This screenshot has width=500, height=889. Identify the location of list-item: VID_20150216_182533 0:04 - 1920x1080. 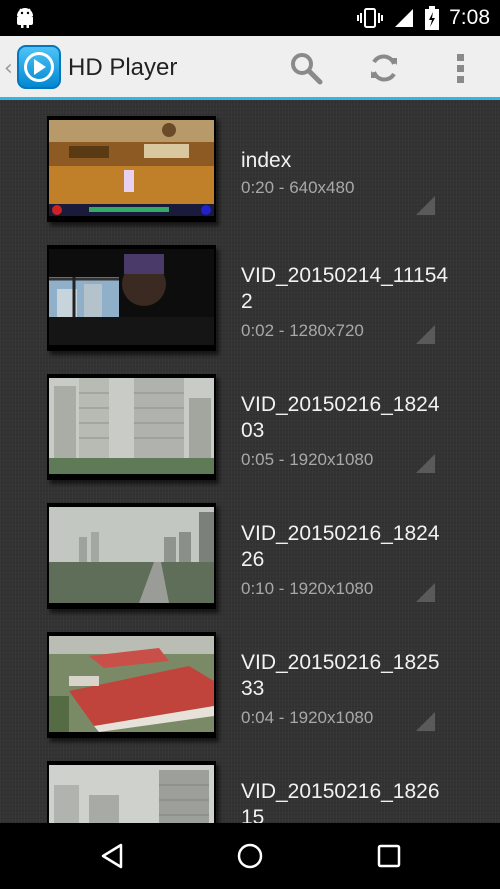
(250, 696).